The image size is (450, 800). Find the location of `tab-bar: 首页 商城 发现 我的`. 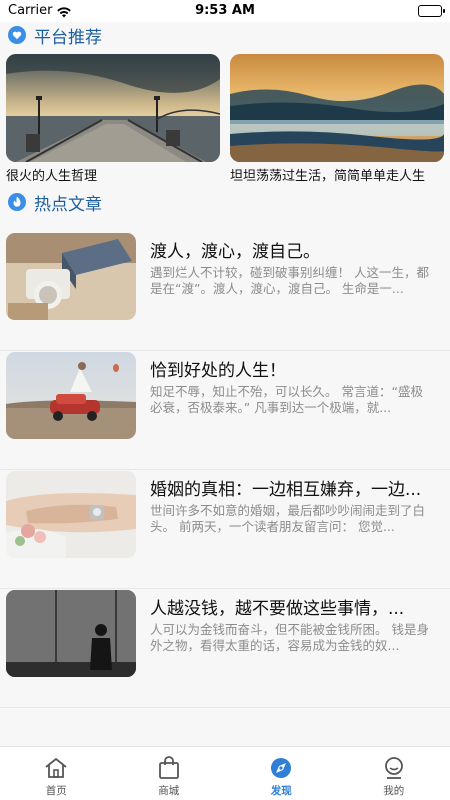

tab-bar: 首页 商城 发现 我的 is located at coordinates (225, 773).